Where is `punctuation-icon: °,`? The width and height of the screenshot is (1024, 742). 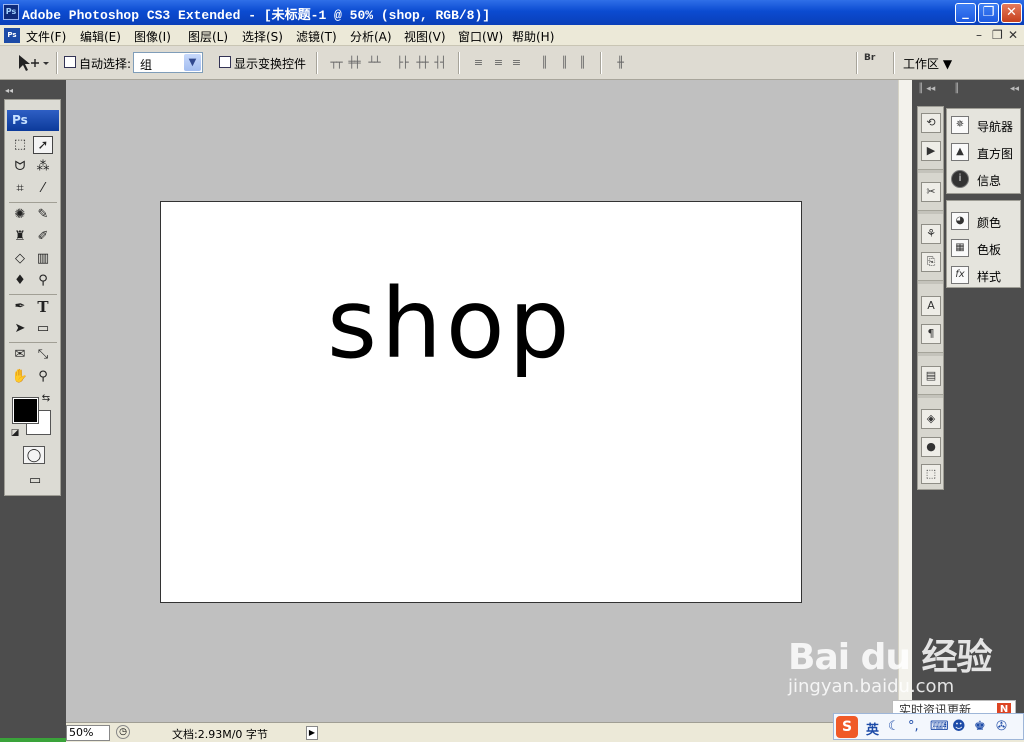
punctuation-icon: °, is located at coordinates (913, 726).